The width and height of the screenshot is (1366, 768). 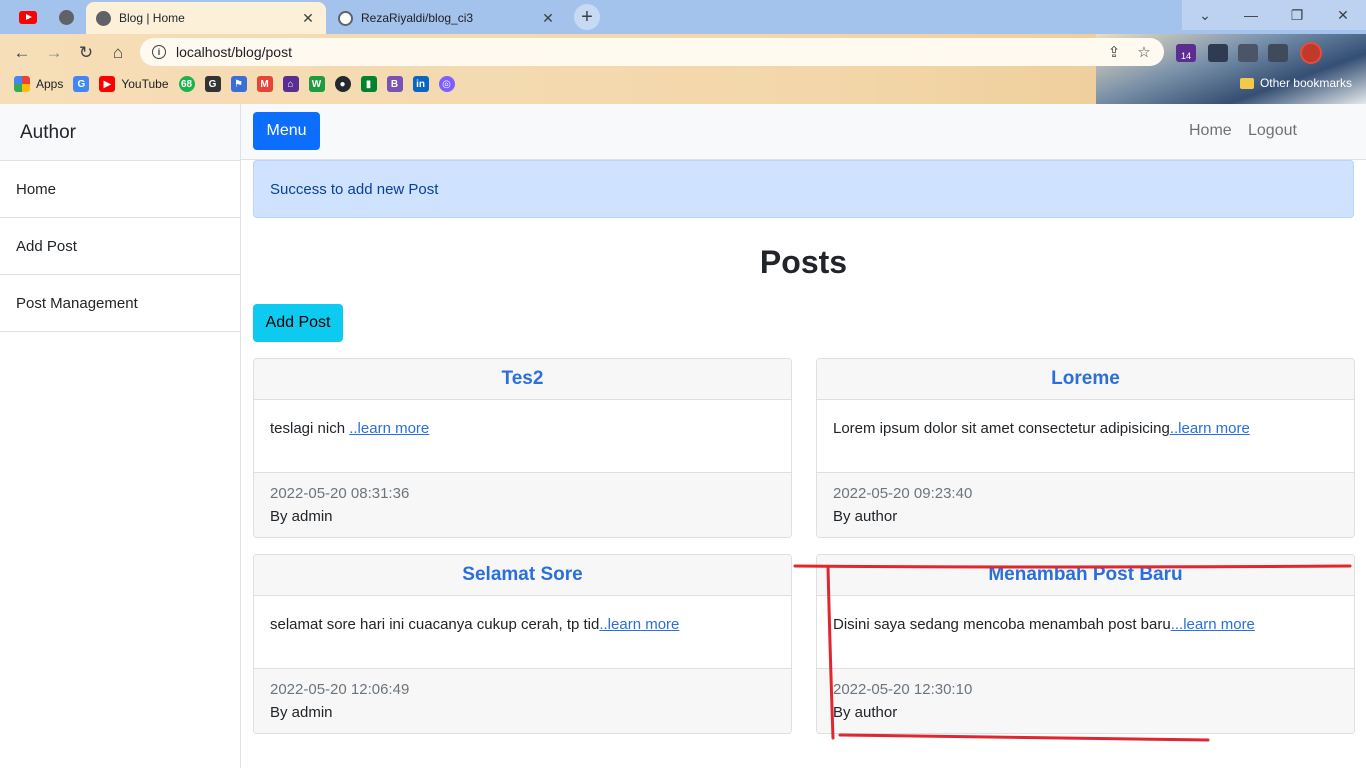 I want to click on bookmark-counter: 68, so click(x=186, y=84).